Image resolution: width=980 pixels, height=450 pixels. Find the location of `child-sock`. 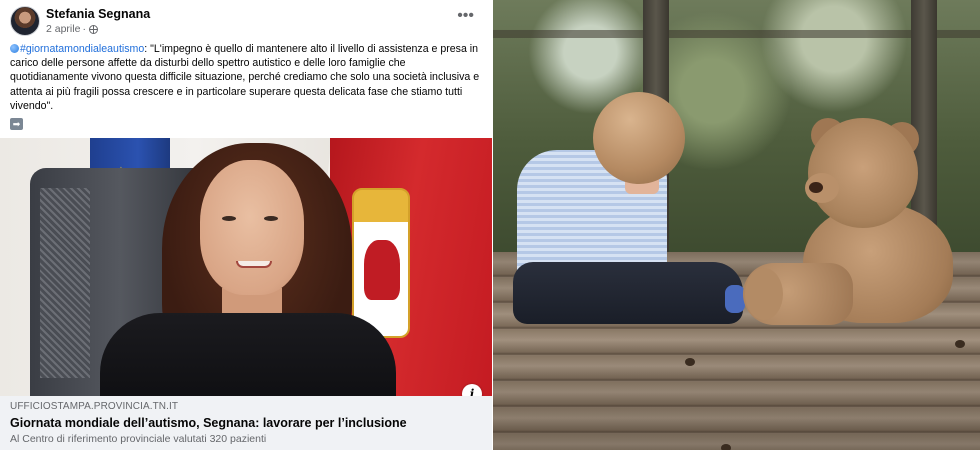

child-sock is located at coordinates (735, 299).